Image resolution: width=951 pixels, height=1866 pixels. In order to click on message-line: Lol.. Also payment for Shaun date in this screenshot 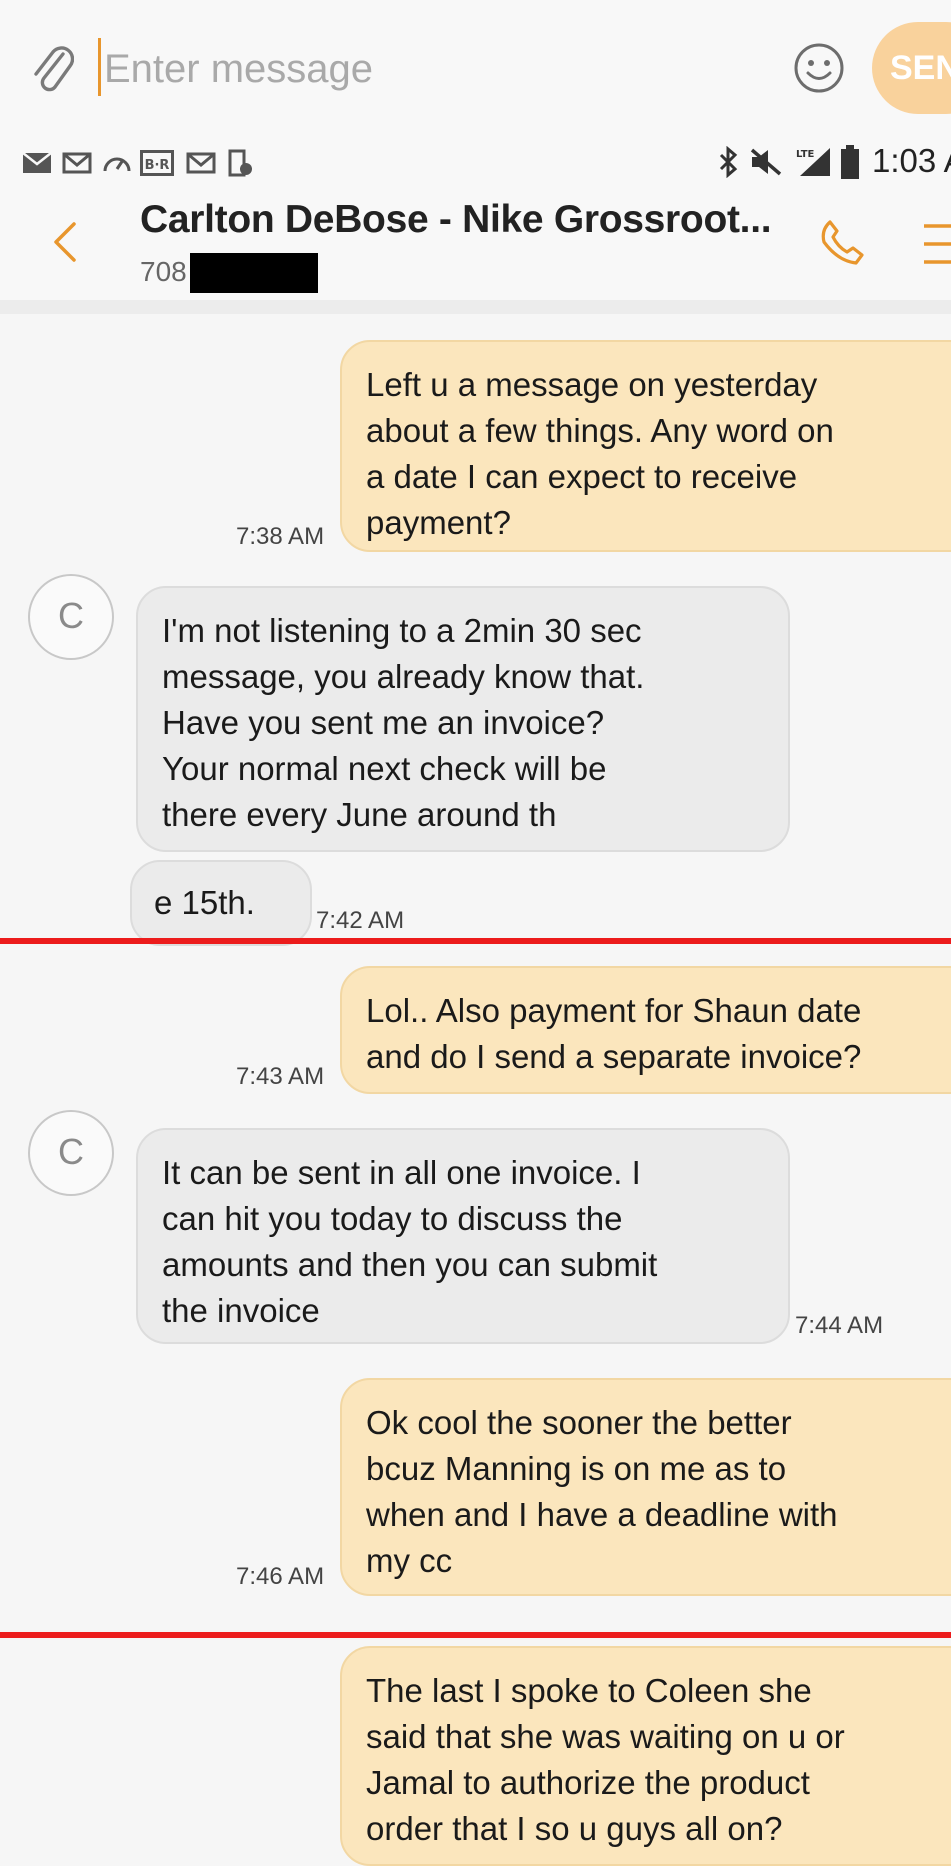, I will do `click(614, 1010)`.